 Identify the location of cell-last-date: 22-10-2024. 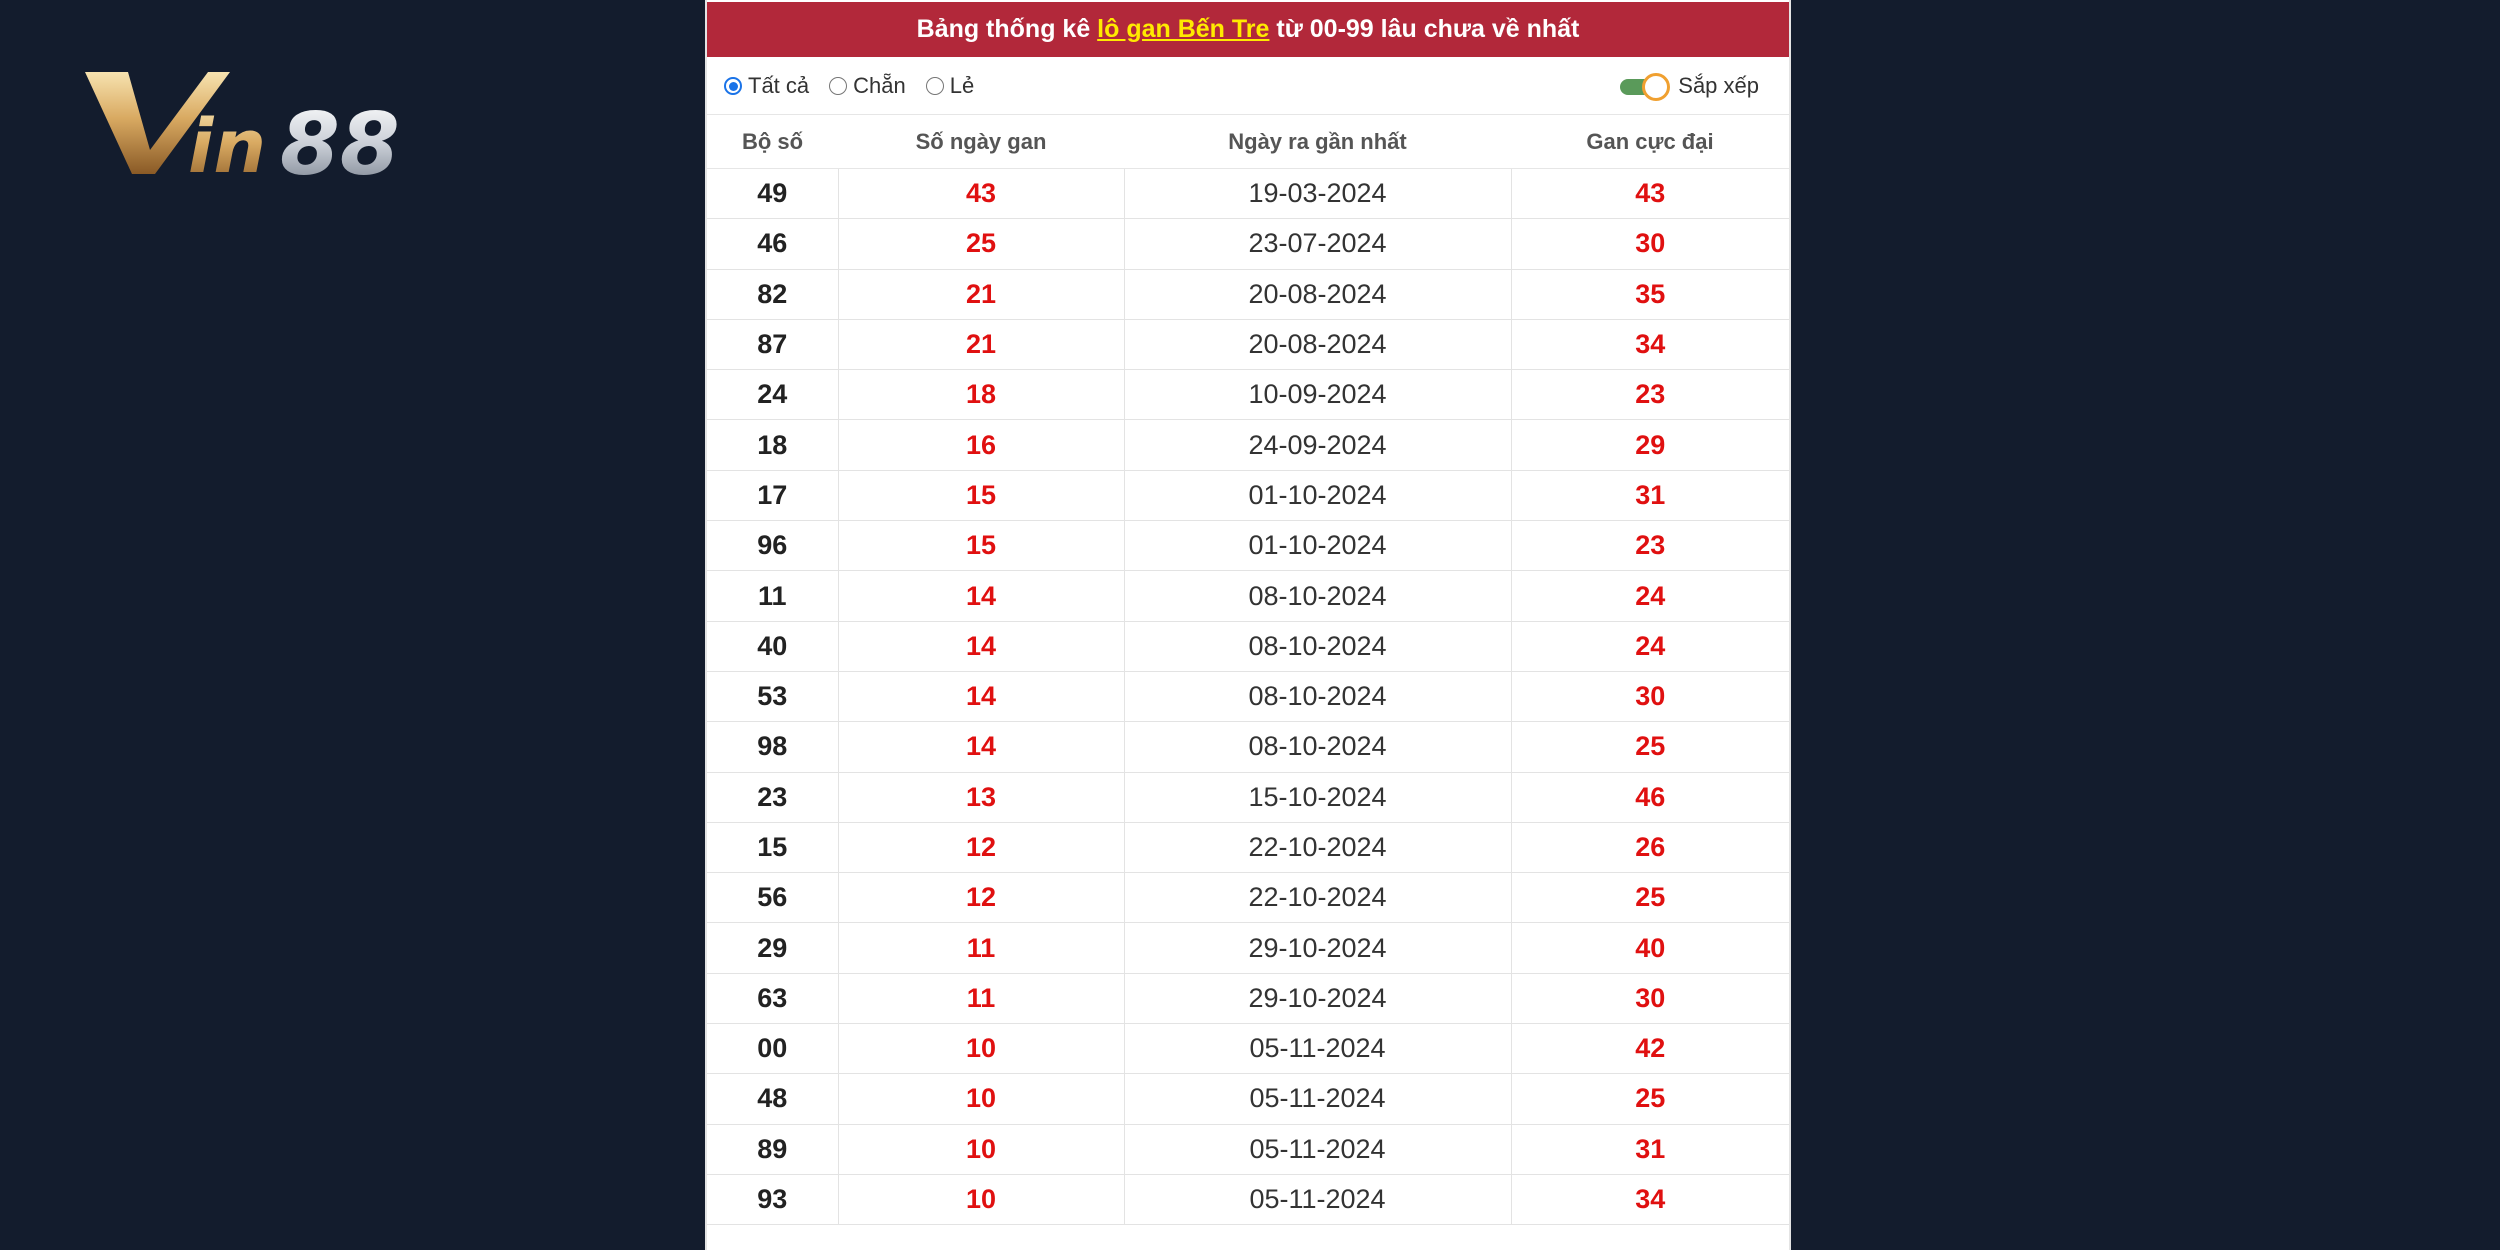
(1318, 898).